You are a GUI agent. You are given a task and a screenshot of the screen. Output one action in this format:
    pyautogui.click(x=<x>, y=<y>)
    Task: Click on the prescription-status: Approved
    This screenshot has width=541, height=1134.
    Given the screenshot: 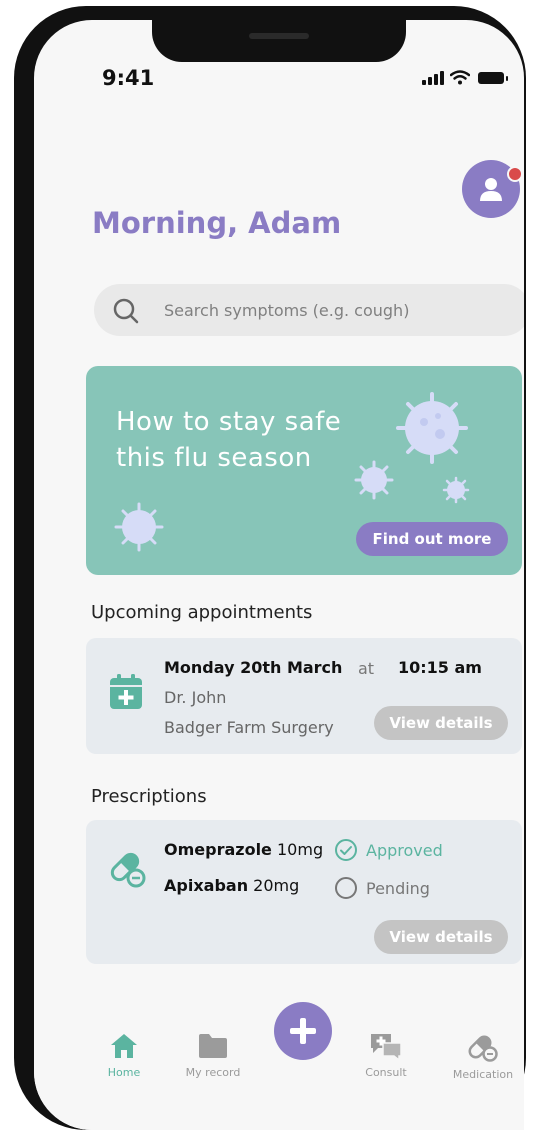 What is the action you would take?
    pyautogui.click(x=388, y=850)
    